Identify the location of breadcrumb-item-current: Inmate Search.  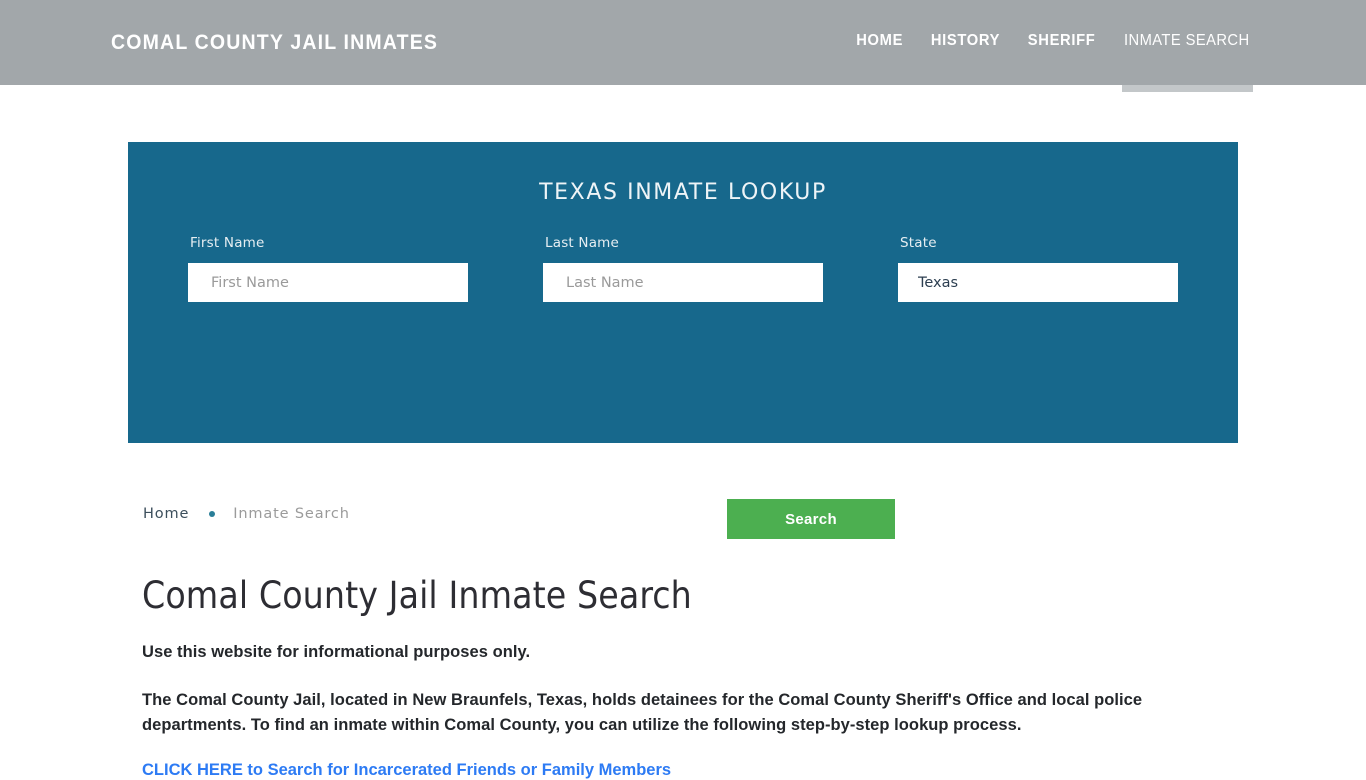
(291, 514).